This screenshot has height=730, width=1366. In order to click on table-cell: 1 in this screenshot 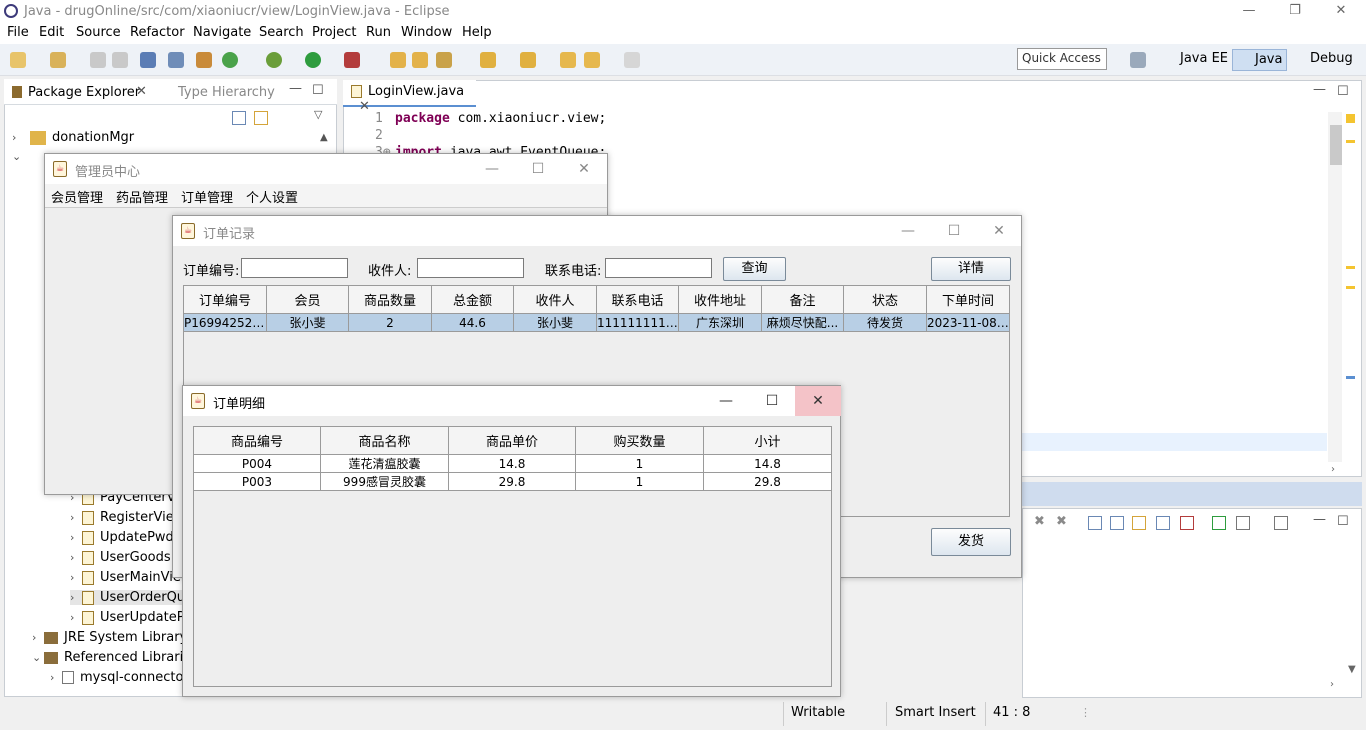, I will do `click(639, 481)`.